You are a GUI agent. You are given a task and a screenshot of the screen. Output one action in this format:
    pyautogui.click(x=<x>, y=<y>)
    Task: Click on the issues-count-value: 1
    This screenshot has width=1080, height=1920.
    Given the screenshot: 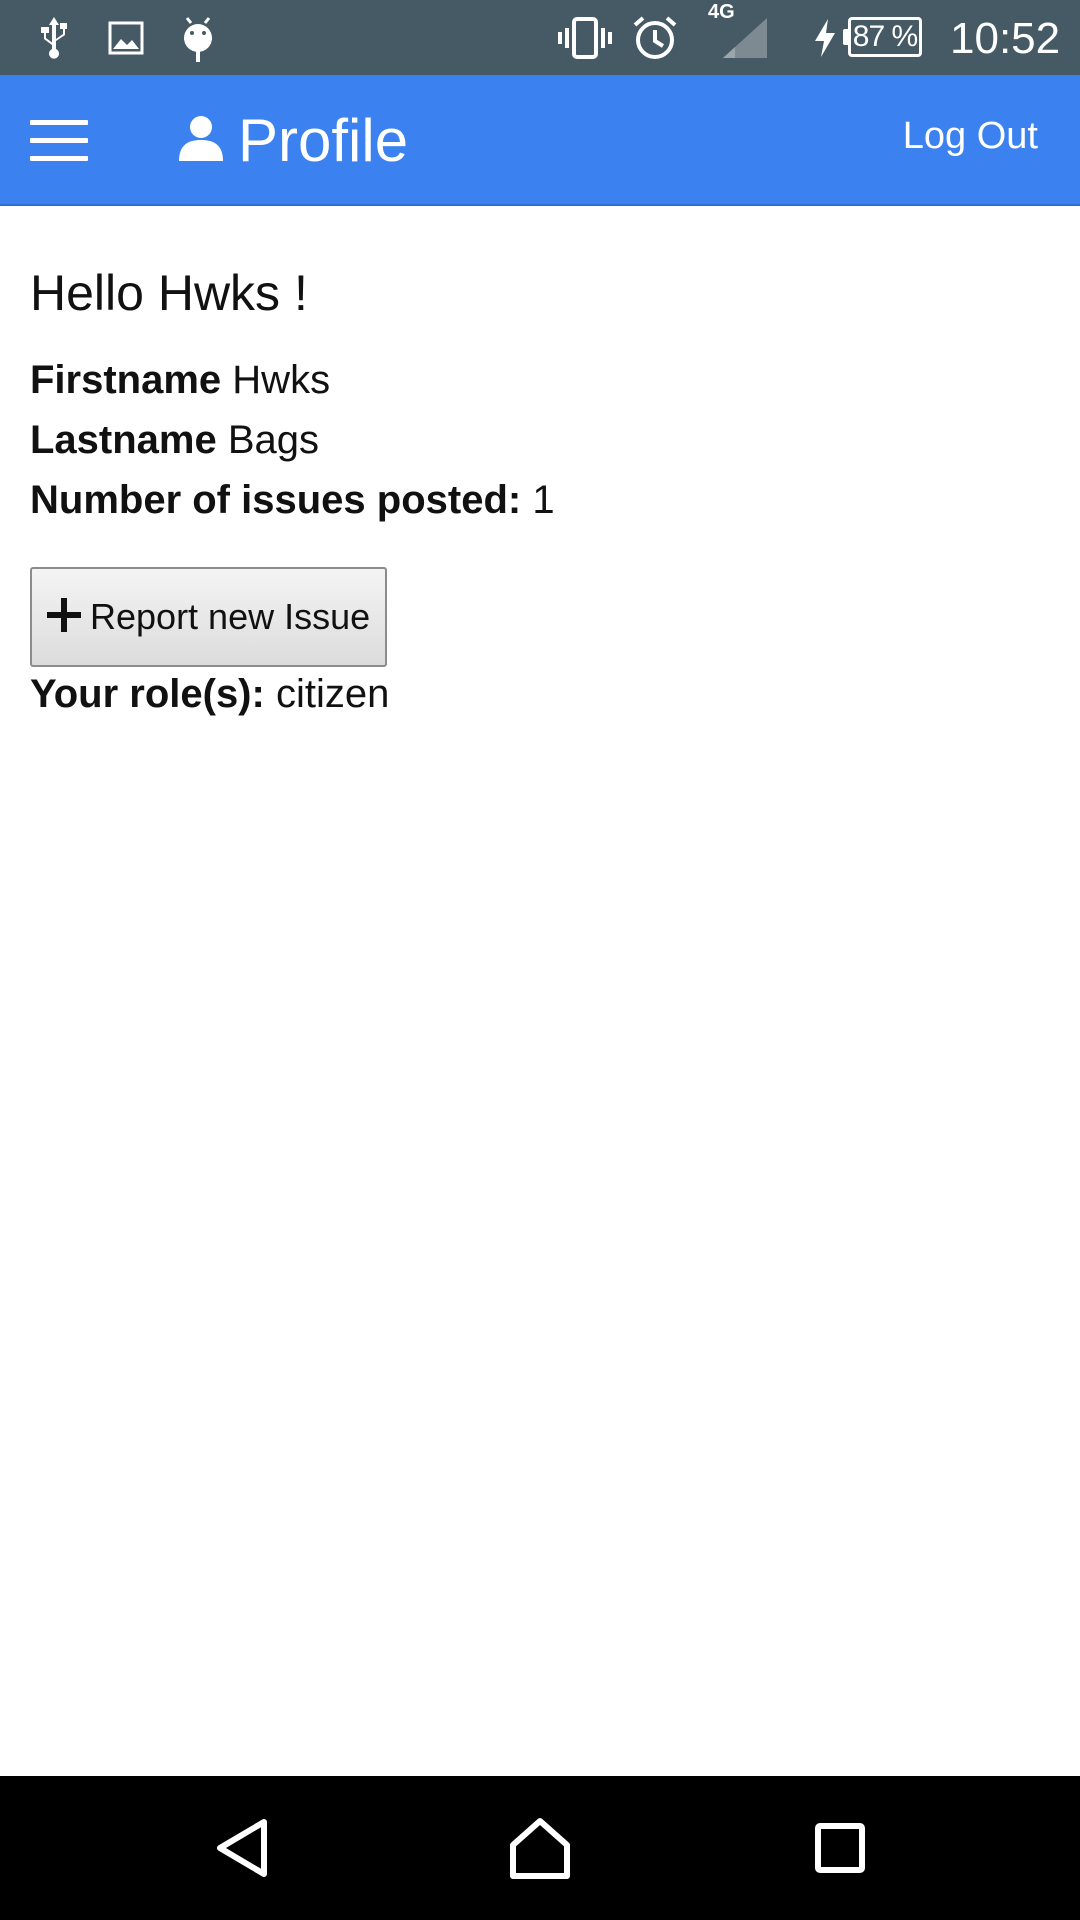 What is the action you would take?
    pyautogui.click(x=543, y=500)
    